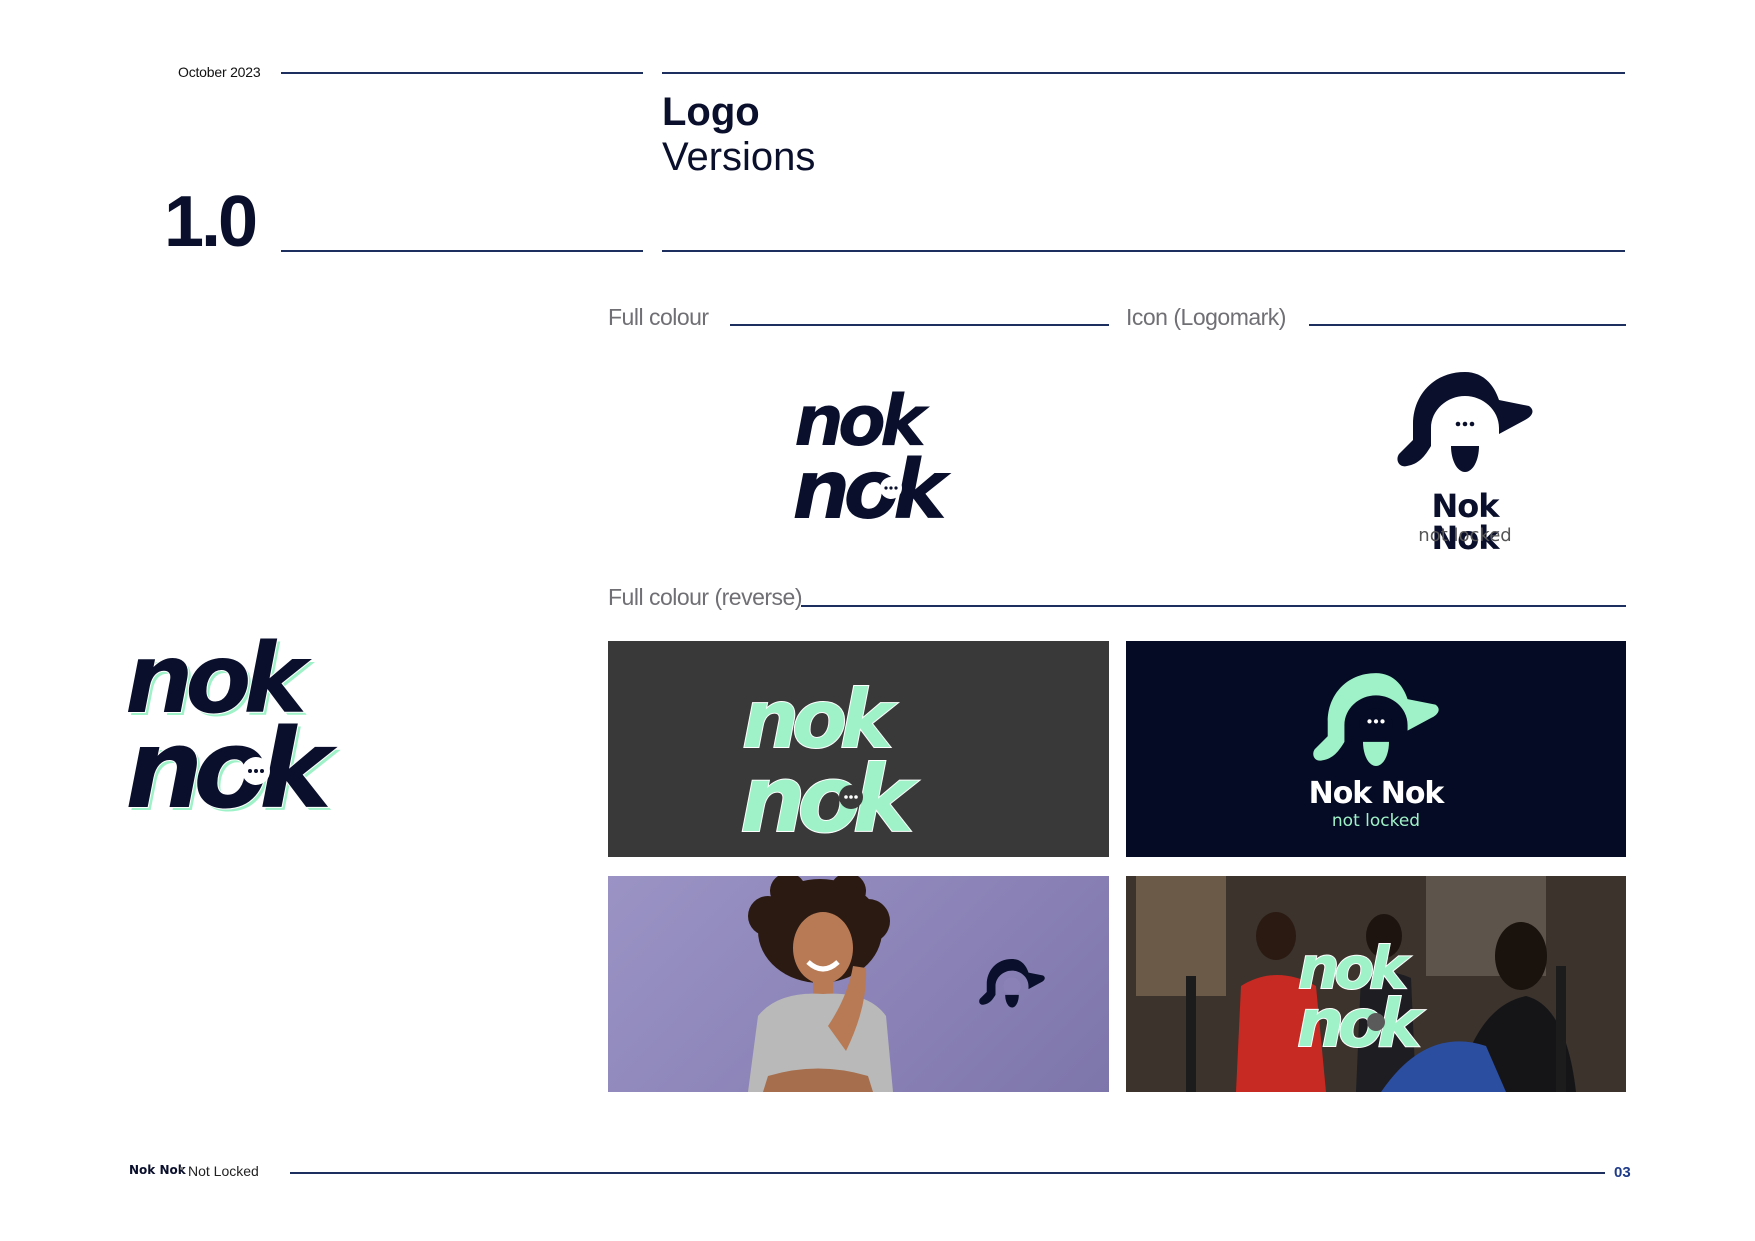  I want to click on wordmark-reverse-mint: nok nok, so click(833, 756).